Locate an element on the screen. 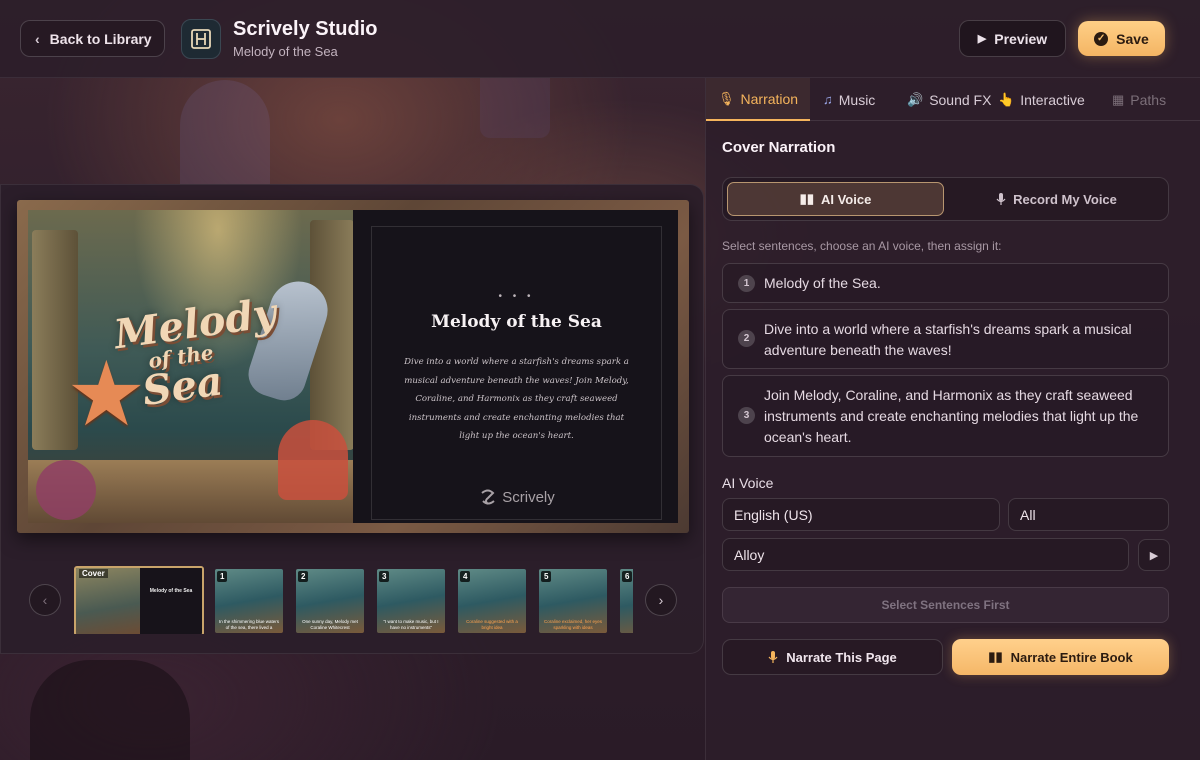  speaker-icon: 🔊 is located at coordinates (915, 99).